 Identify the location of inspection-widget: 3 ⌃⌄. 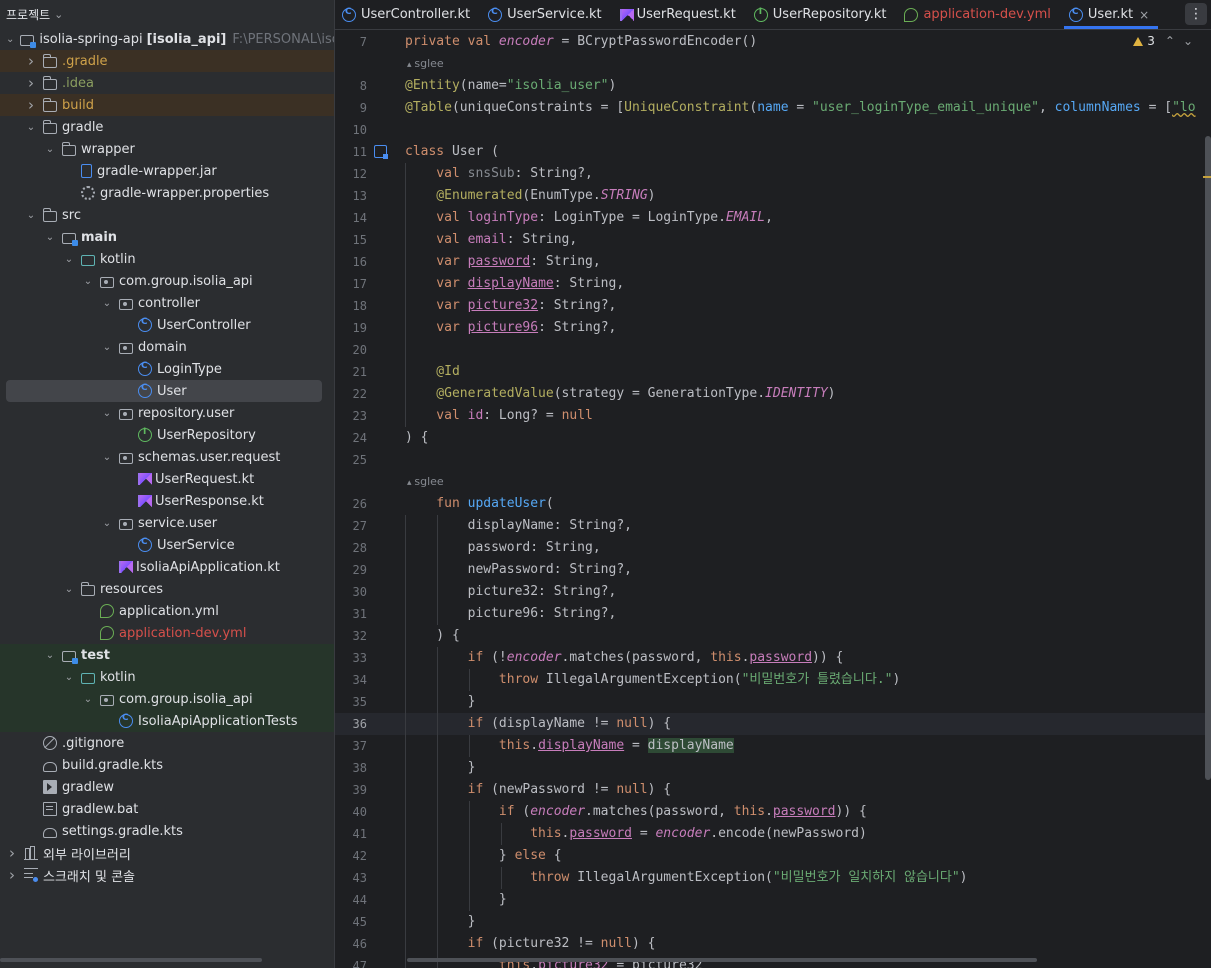
(1164, 41).